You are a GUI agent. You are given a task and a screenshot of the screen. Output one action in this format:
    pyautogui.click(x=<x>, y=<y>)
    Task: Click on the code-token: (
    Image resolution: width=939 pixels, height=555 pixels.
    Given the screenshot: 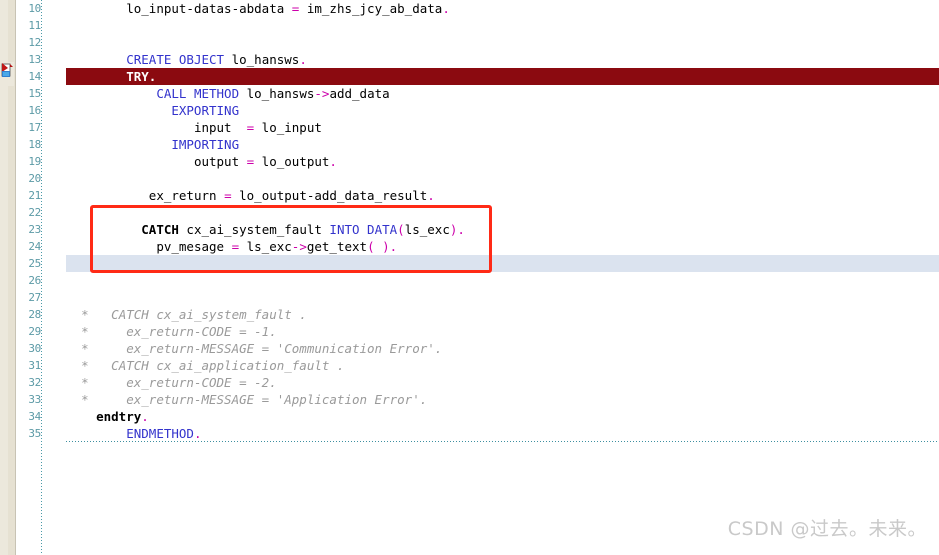 What is the action you would take?
    pyautogui.click(x=401, y=229)
    